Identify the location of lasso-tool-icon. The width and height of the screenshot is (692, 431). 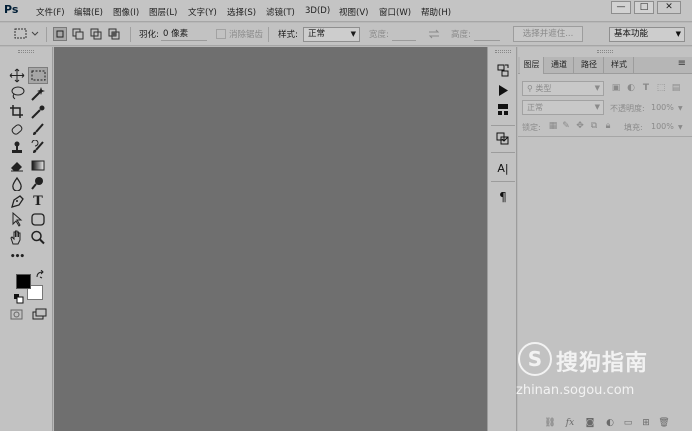
(17, 93).